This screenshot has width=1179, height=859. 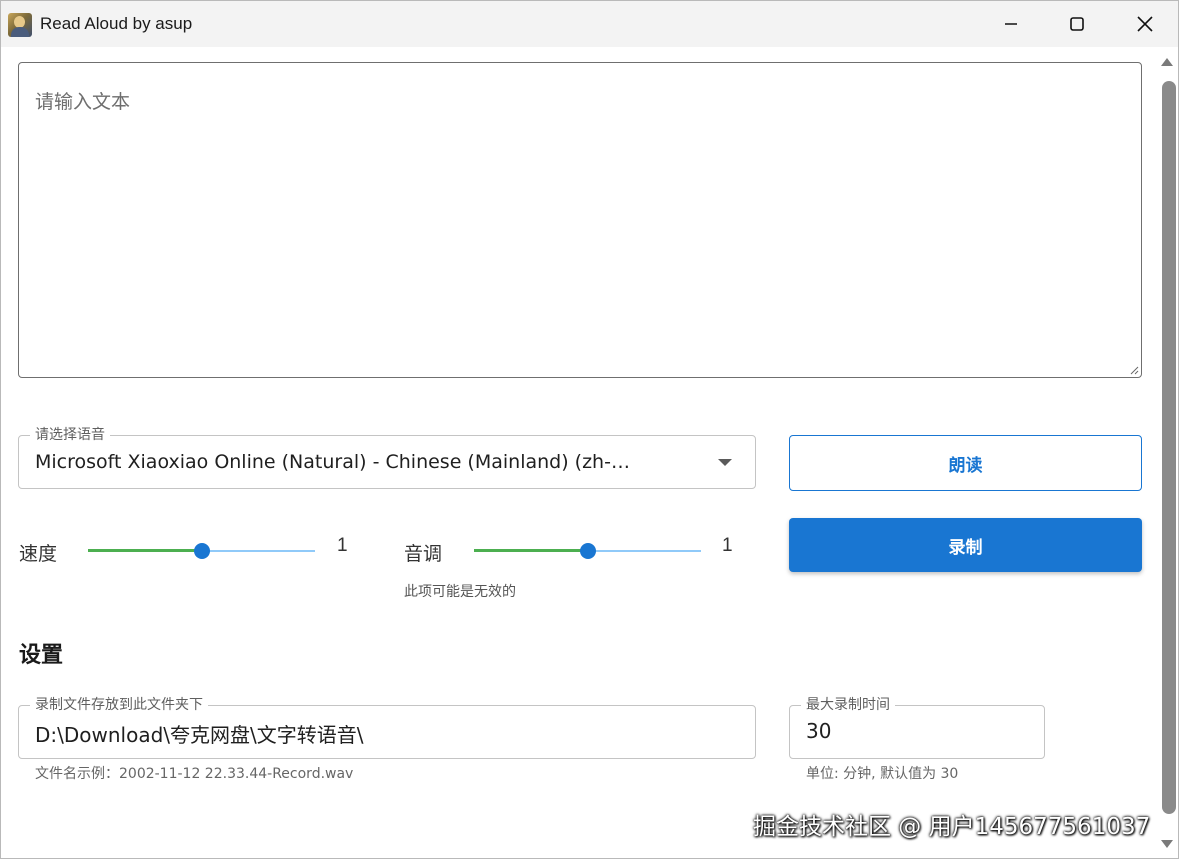 What do you see at coordinates (119, 705) in the screenshot?
I see `record-folder-label: 录制文件存放到此文件夹下` at bounding box center [119, 705].